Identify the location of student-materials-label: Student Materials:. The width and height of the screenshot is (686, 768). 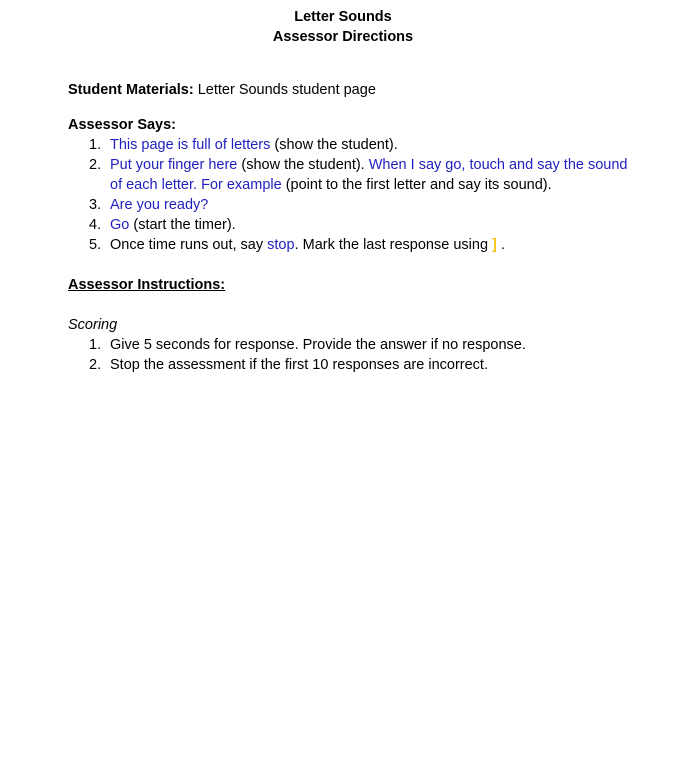
(131, 90).